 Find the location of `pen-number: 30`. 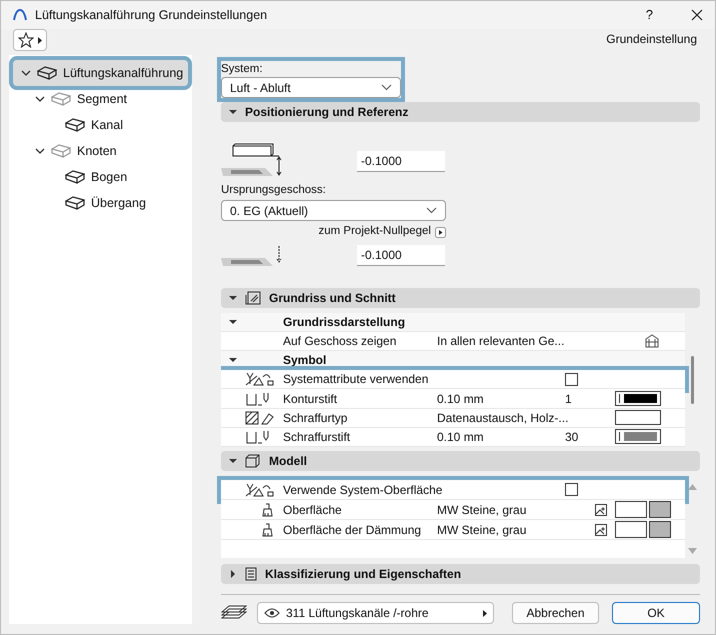

pen-number: 30 is located at coordinates (572, 437).